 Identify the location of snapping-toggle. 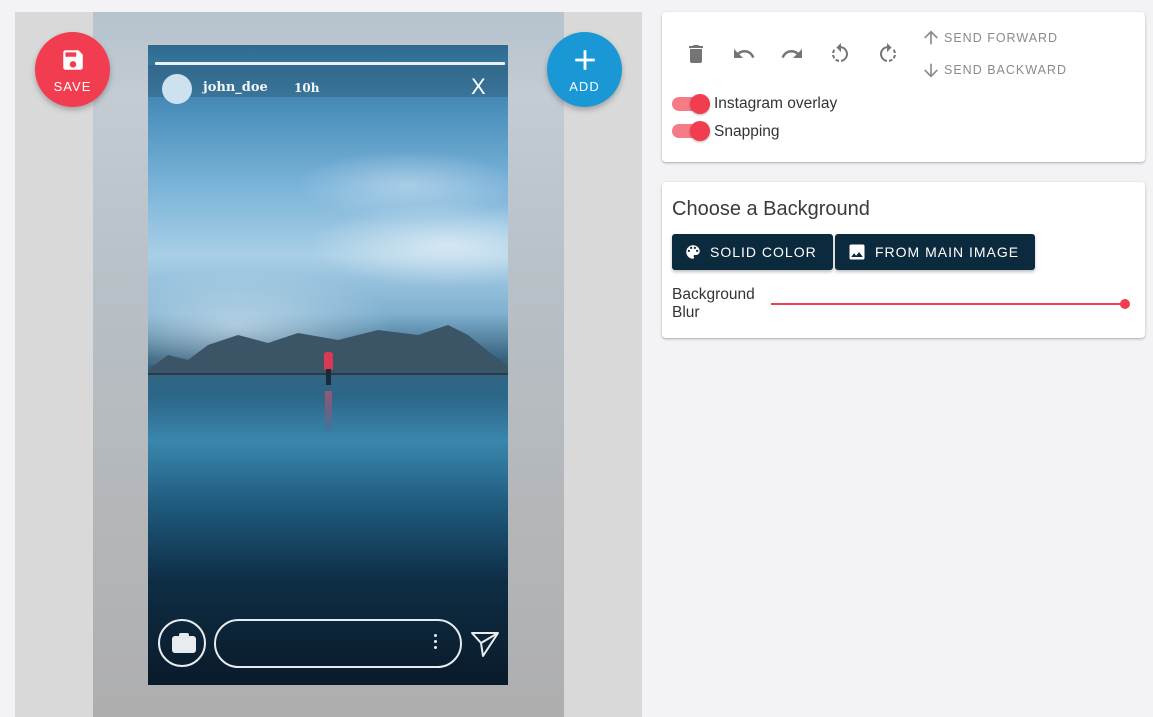
(691, 131).